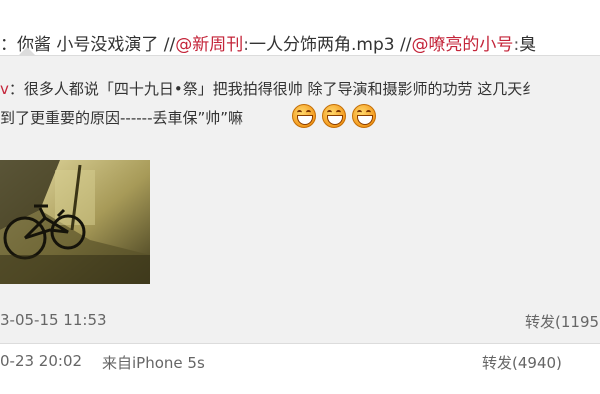  I want to click on repost-text-line-2: 到了更重要的原因------丢車保”帅”嘛, so click(122, 118).